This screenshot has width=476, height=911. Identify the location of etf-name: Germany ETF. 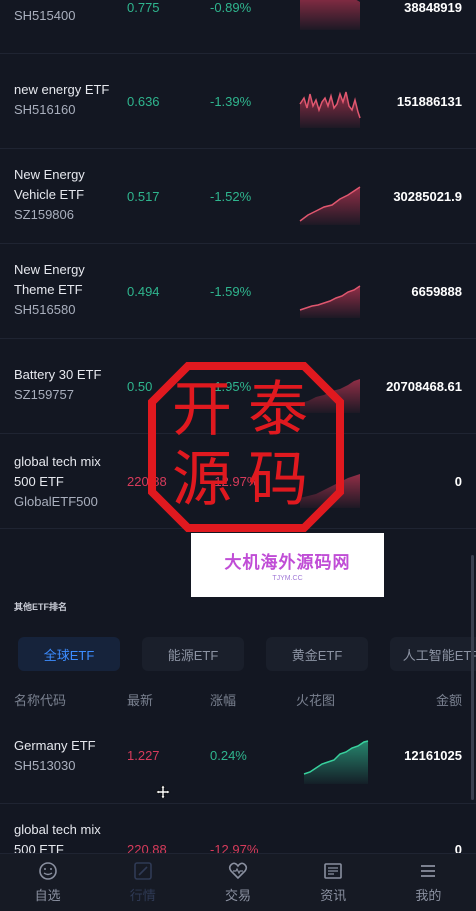
(55, 745).